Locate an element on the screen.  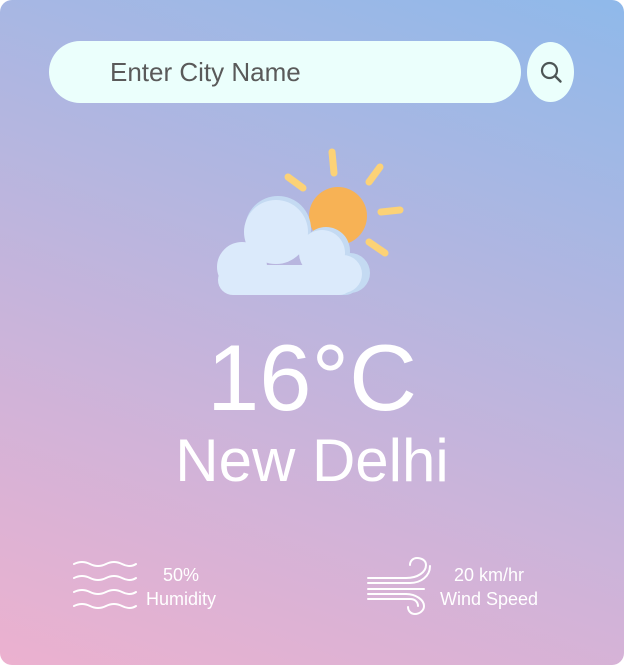
wind-value: 20 km/hr is located at coordinates (489, 575).